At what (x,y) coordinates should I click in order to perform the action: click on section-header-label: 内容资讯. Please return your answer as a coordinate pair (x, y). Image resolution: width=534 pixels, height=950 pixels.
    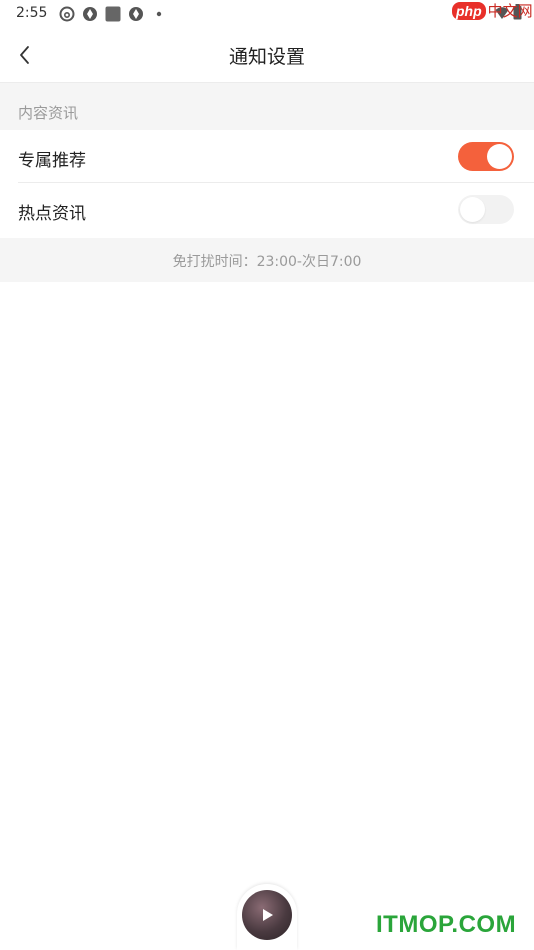
    Looking at the image, I should click on (48, 113).